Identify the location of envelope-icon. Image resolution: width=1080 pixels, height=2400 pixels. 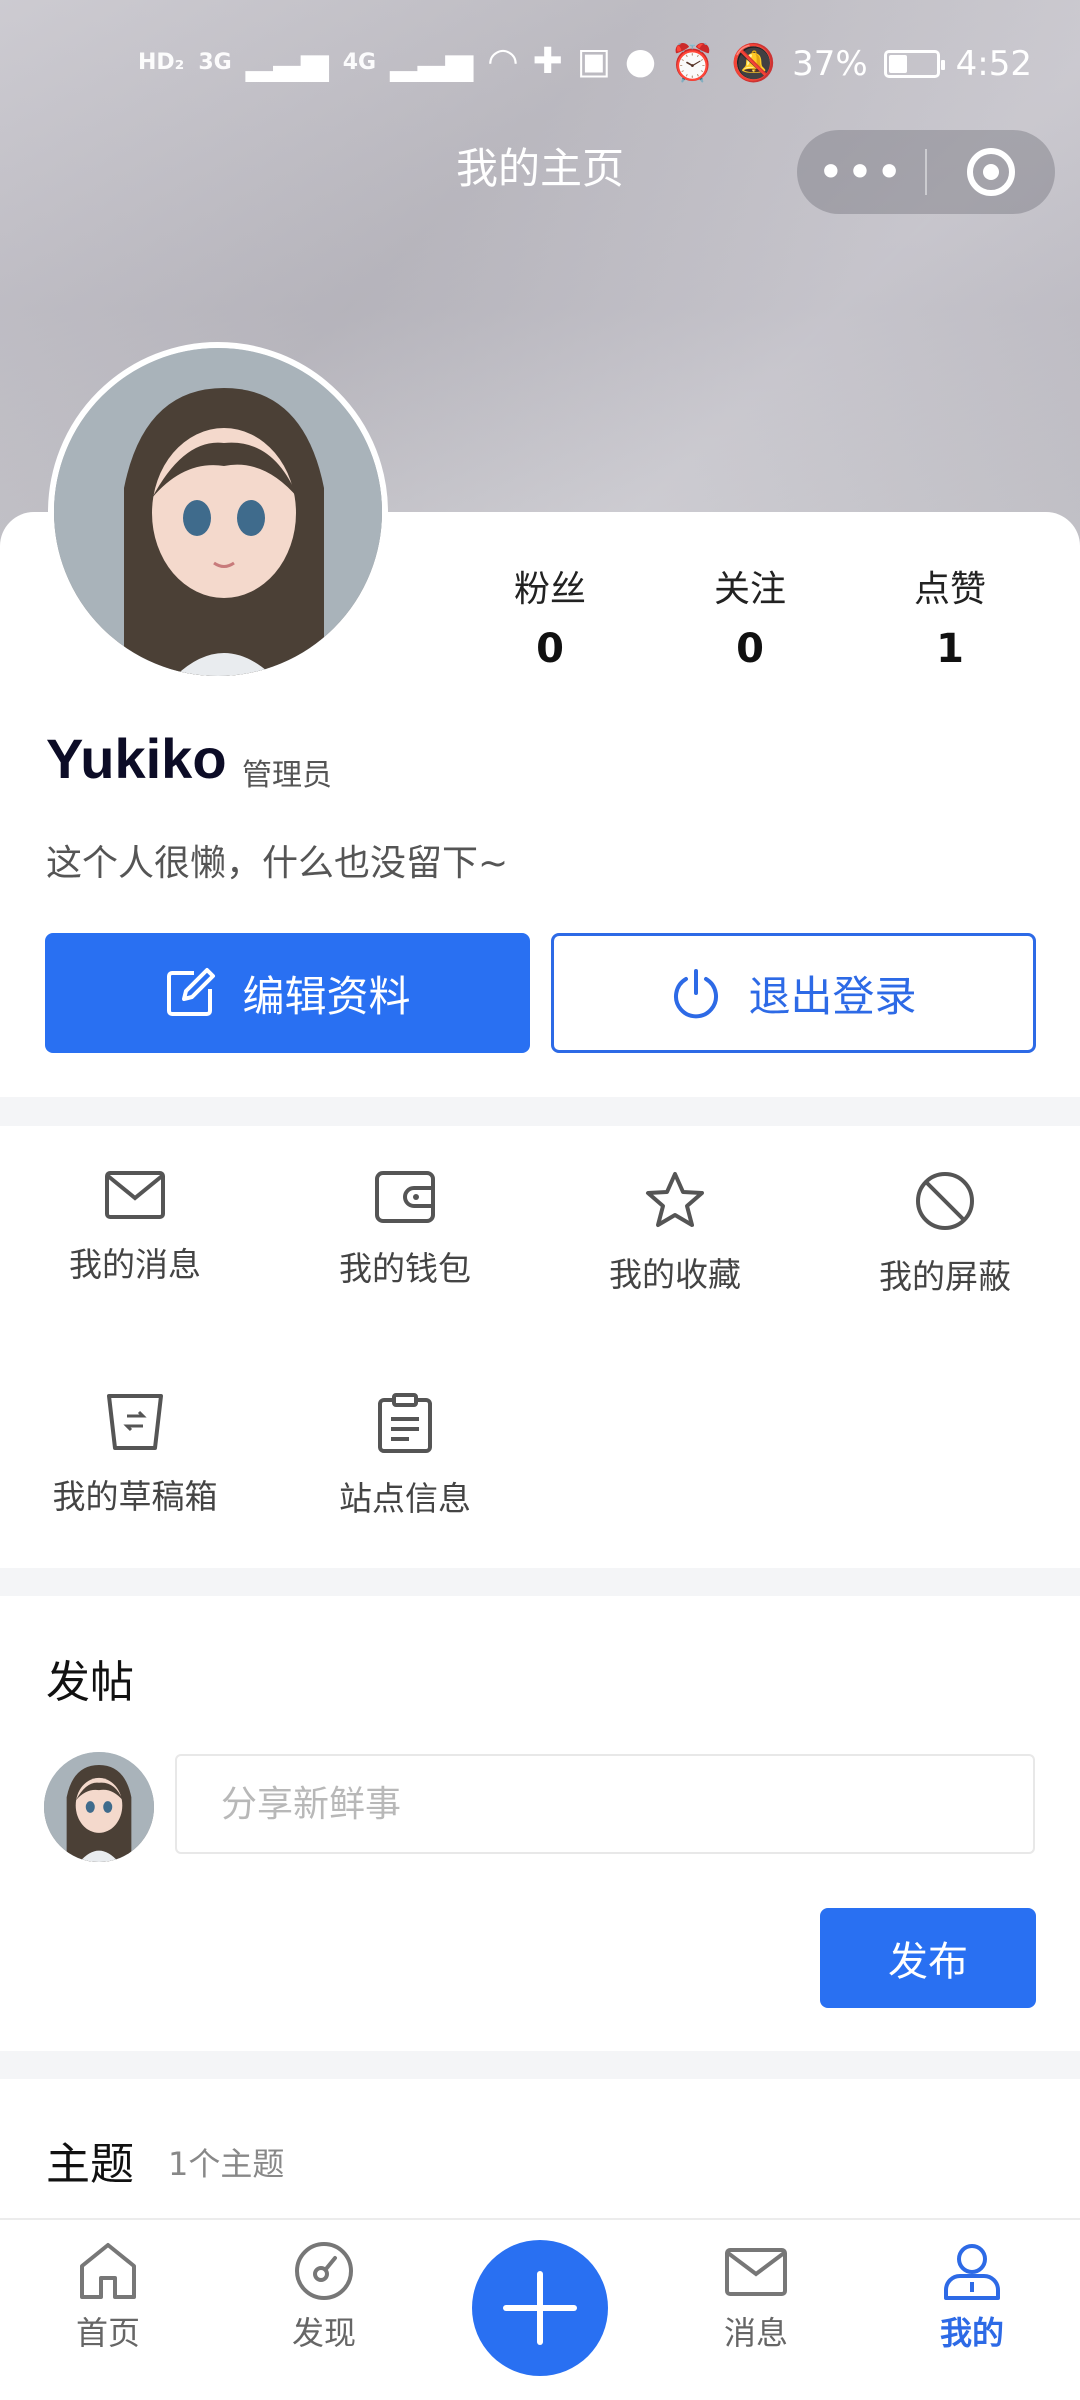
(135, 1195).